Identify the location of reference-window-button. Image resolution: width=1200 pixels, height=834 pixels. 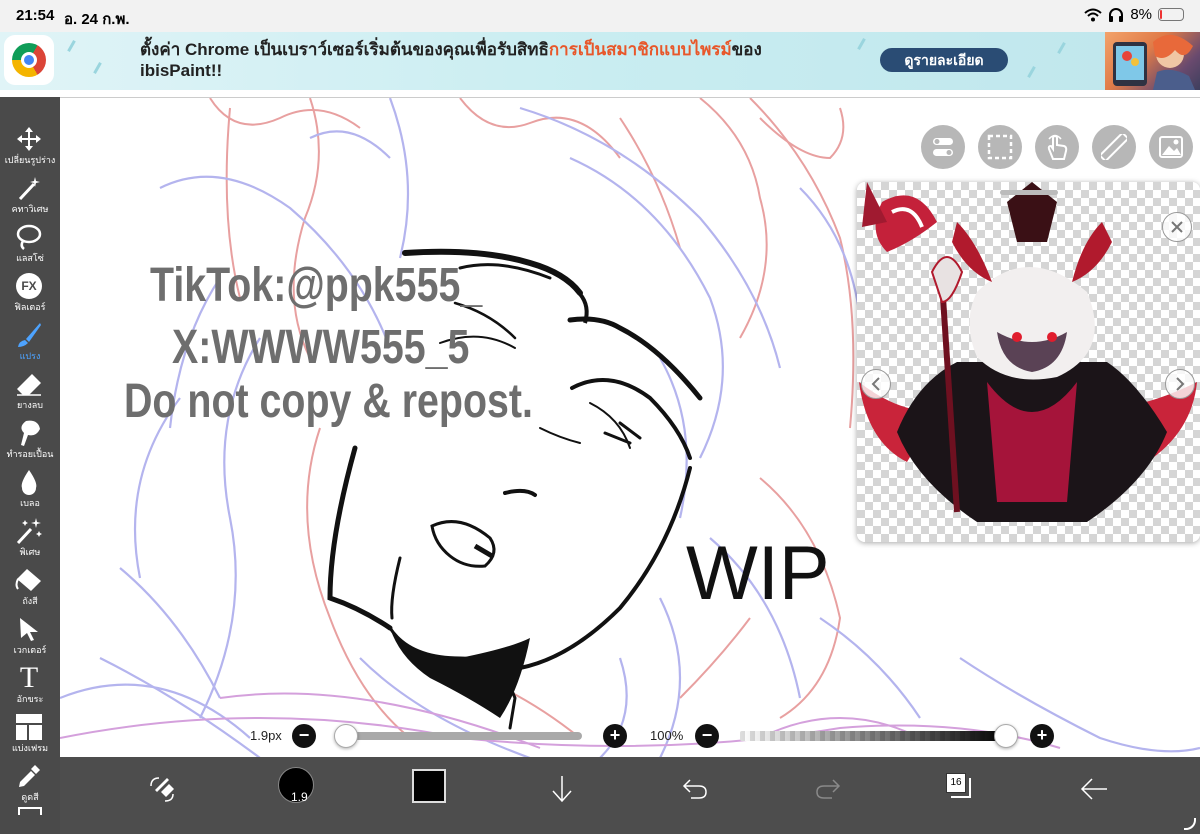
(1171, 147).